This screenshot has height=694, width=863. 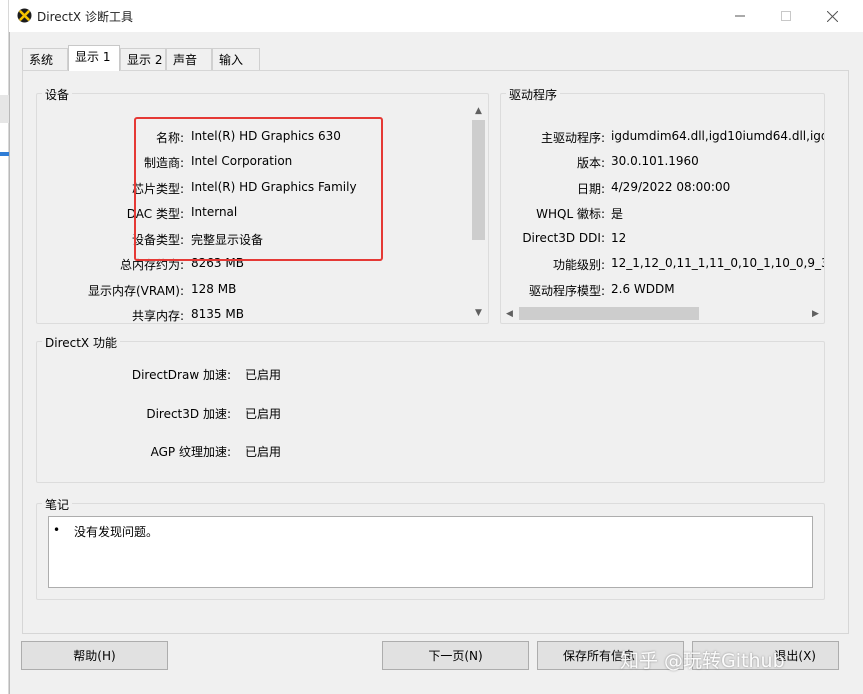 I want to click on device-scrollbar-thumb, so click(x=478, y=180).